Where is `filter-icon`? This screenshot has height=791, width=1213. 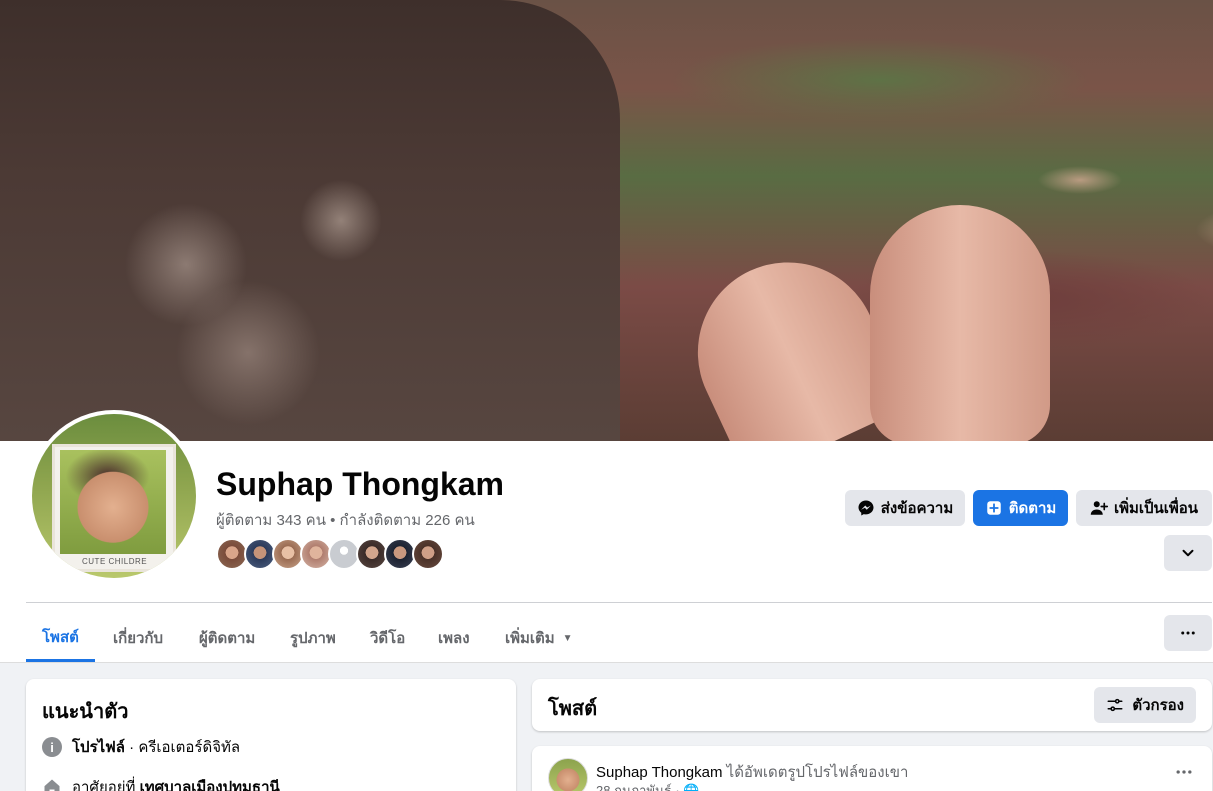 filter-icon is located at coordinates (1115, 705).